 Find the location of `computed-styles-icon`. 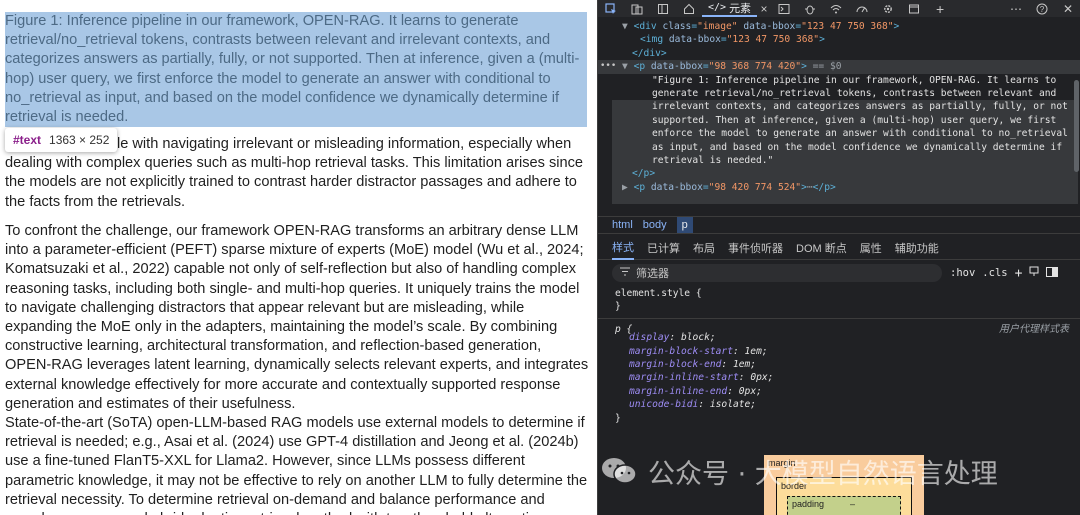

computed-styles-icon is located at coordinates (1034, 273).